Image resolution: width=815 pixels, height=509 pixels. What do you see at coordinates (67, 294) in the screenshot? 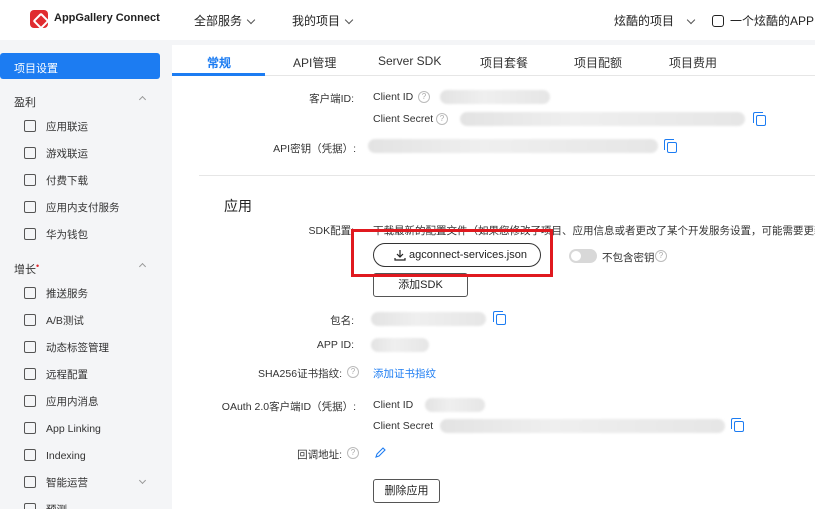
I see `item-label: 推送服务` at bounding box center [67, 294].